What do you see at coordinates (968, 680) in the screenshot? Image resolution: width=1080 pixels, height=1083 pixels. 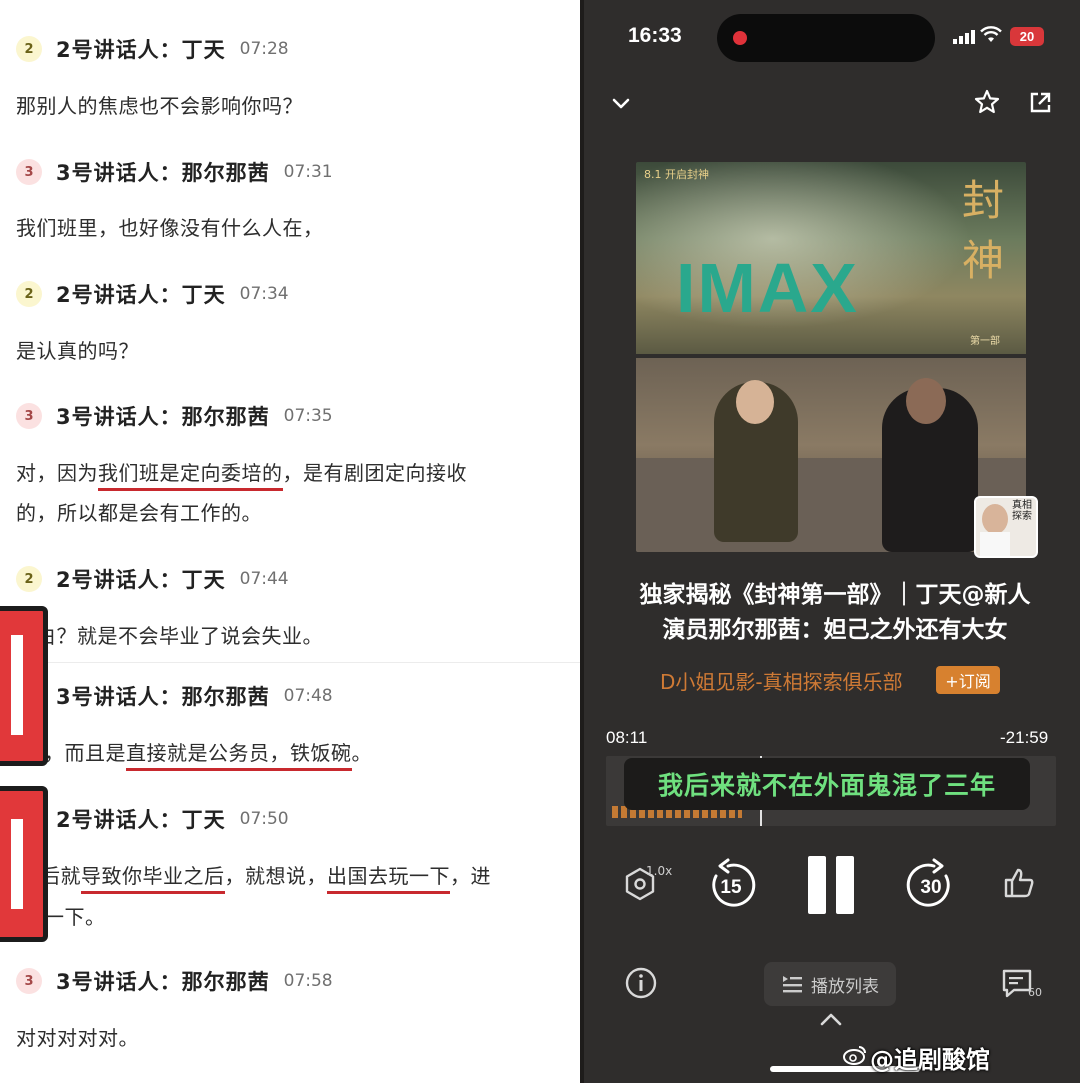 I see `subscribe-button: +订阅` at bounding box center [968, 680].